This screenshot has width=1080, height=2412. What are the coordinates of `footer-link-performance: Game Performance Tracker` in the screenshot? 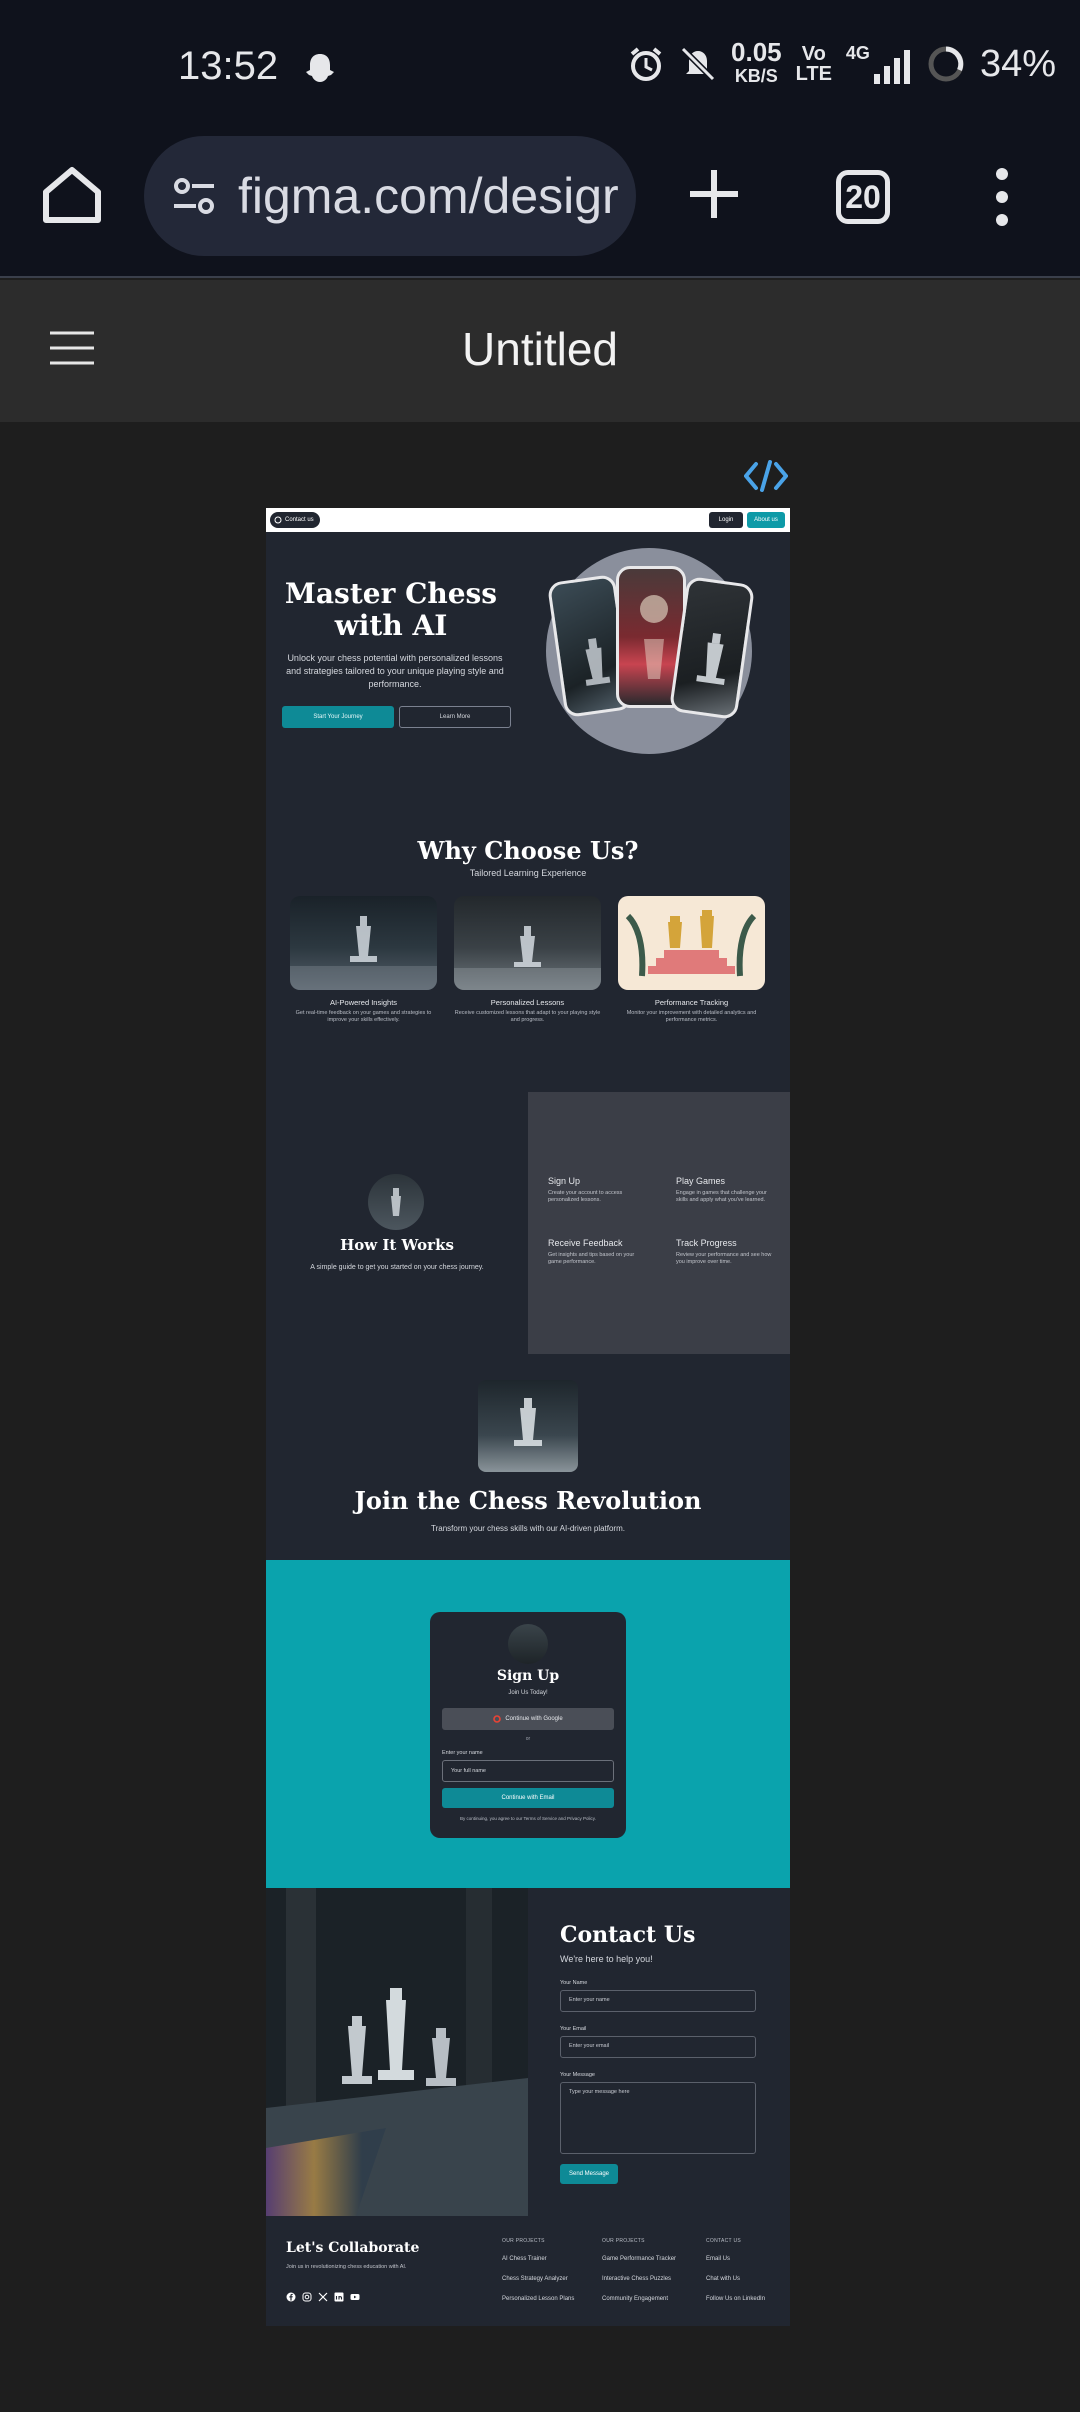 It's located at (639, 2259).